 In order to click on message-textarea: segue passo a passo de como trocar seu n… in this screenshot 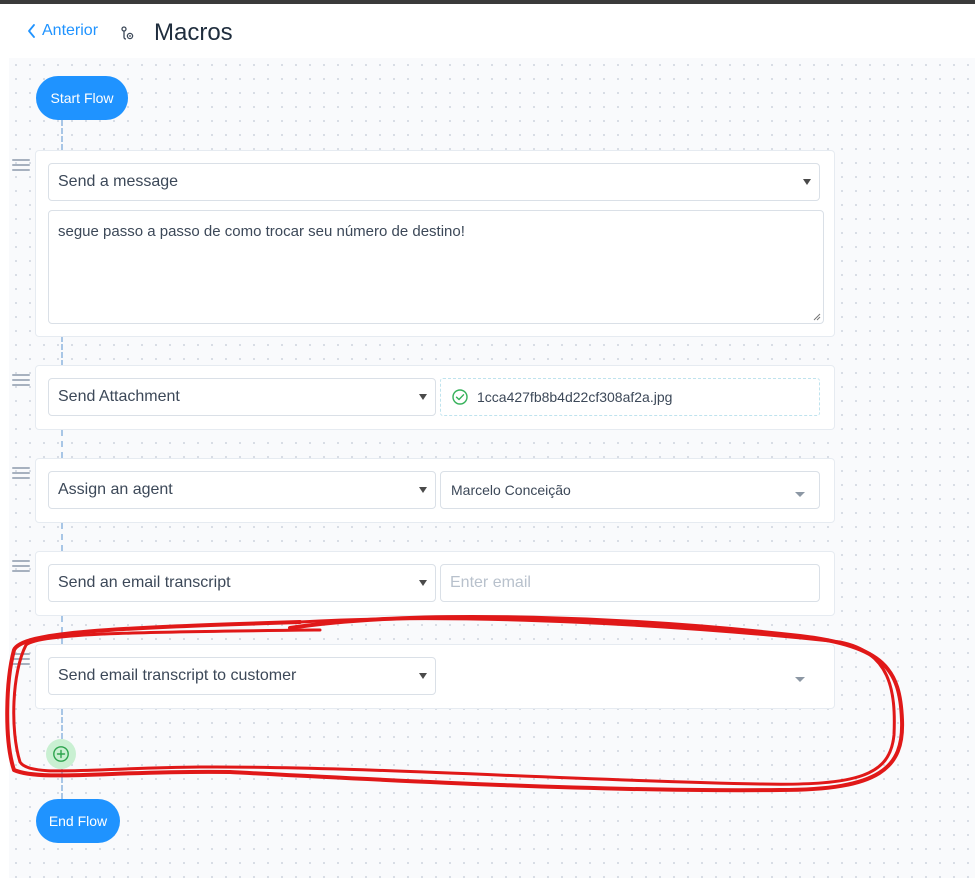, I will do `click(436, 267)`.